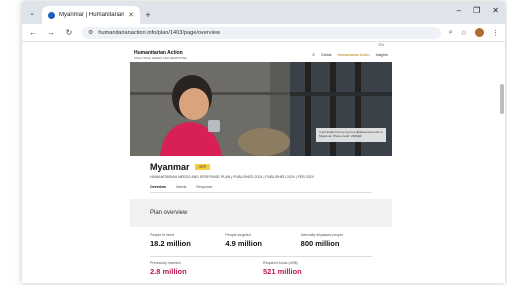 The image size is (507, 285). I want to click on logo-tagline: ANALYSING NEEDS AND RESPONSE, so click(160, 58).